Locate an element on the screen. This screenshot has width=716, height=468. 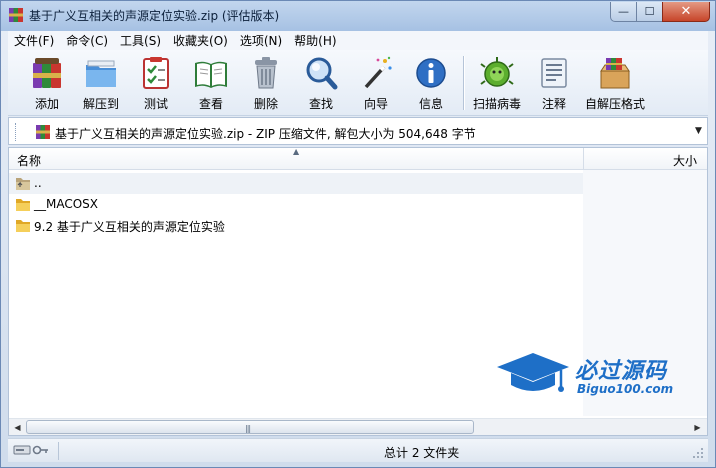
info-icon is located at coordinates (431, 73).